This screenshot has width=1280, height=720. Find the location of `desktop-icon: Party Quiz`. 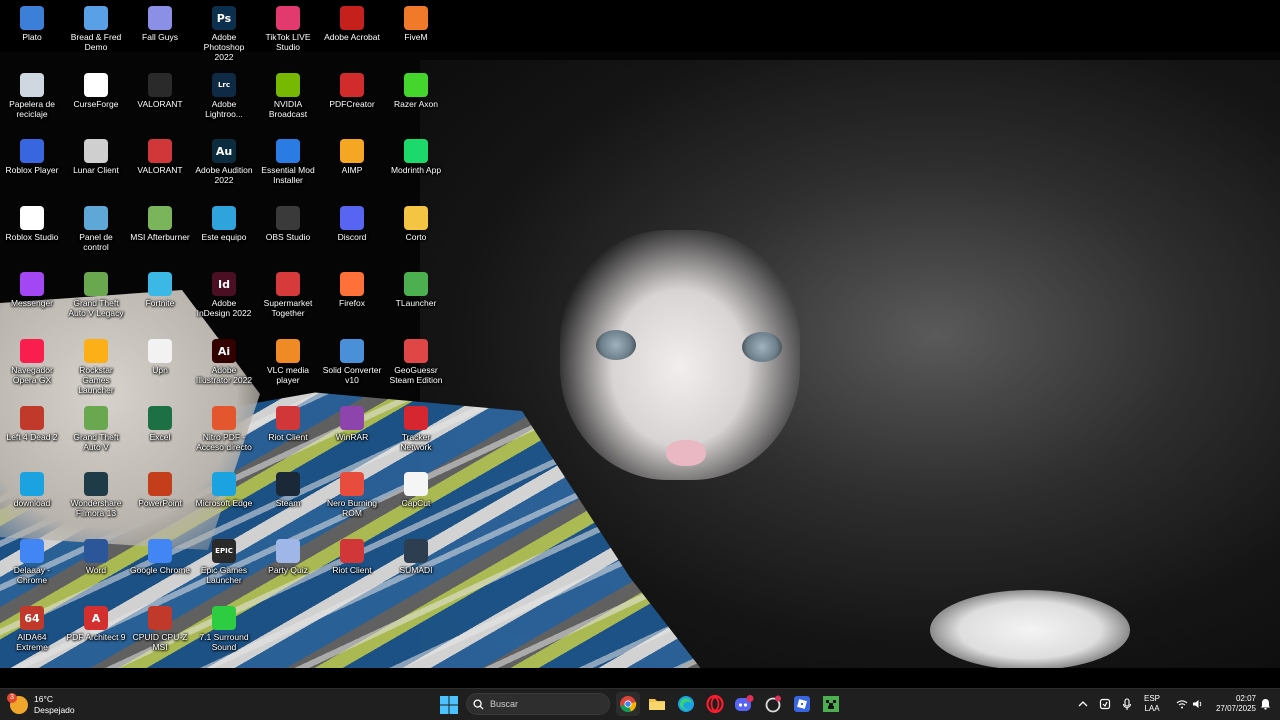

desktop-icon: Party Quiz is located at coordinates (288, 554).